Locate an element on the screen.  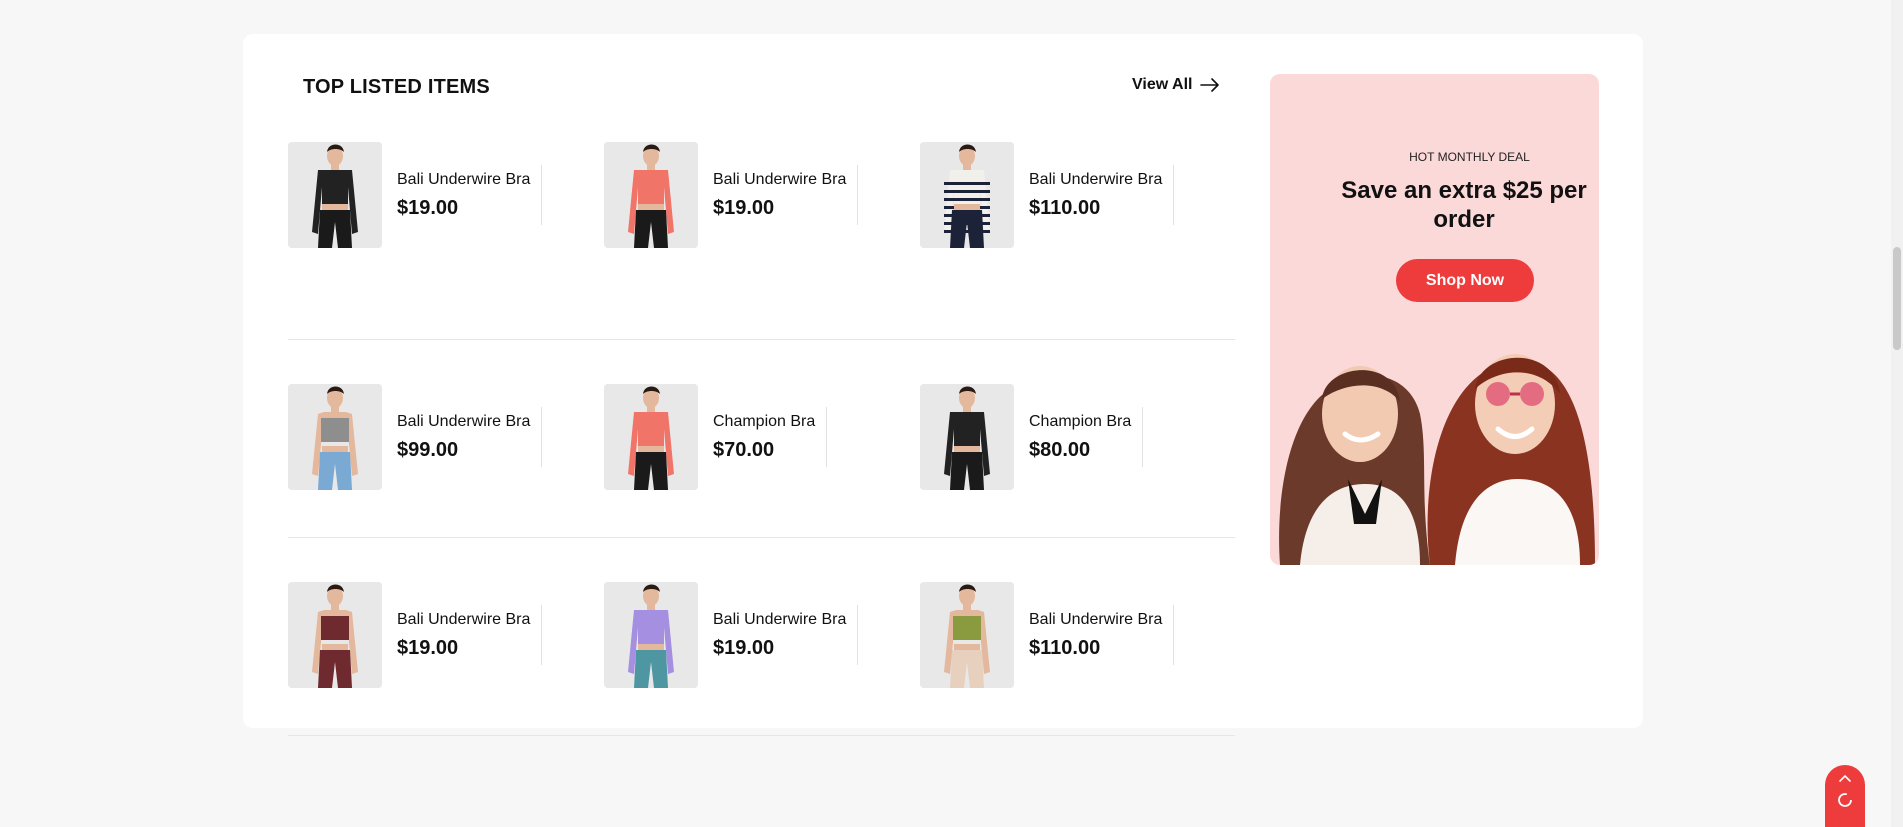
back-to-top-button is located at coordinates (1845, 796).